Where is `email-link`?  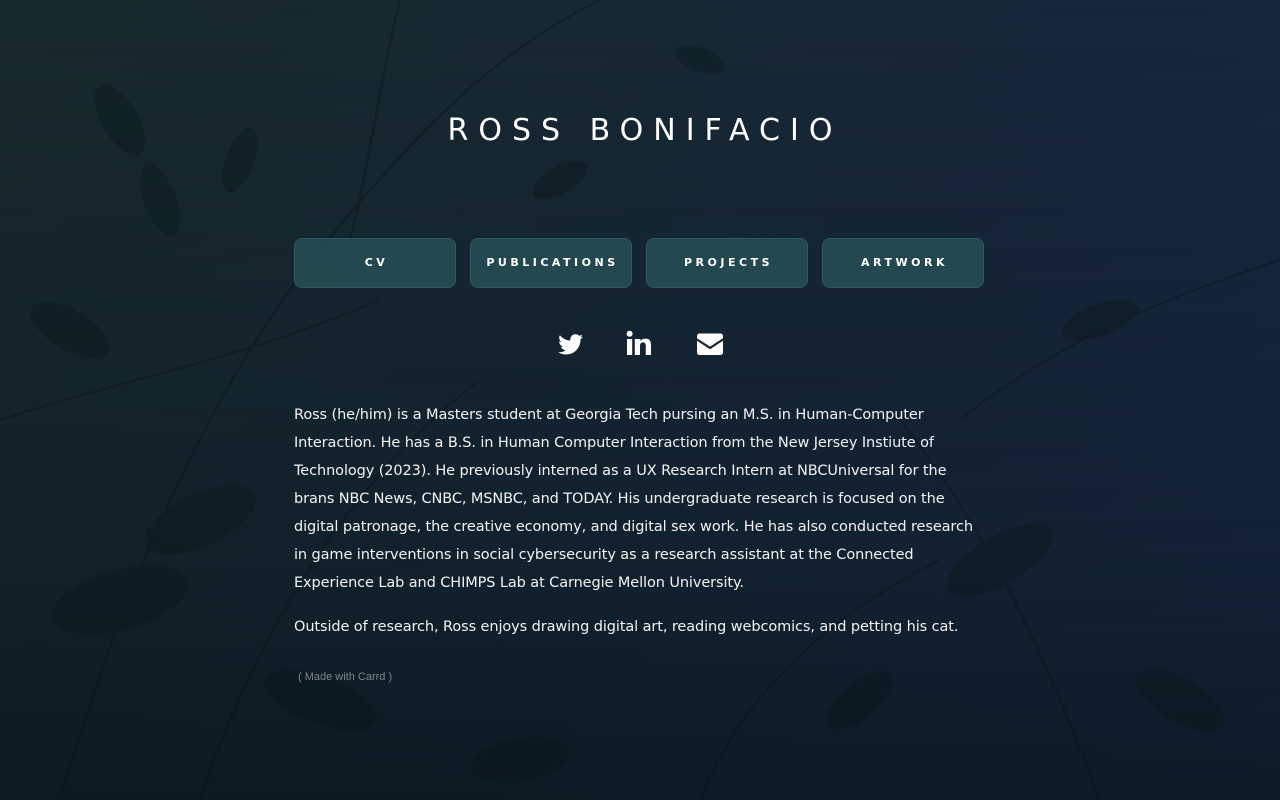 email-link is located at coordinates (710, 344).